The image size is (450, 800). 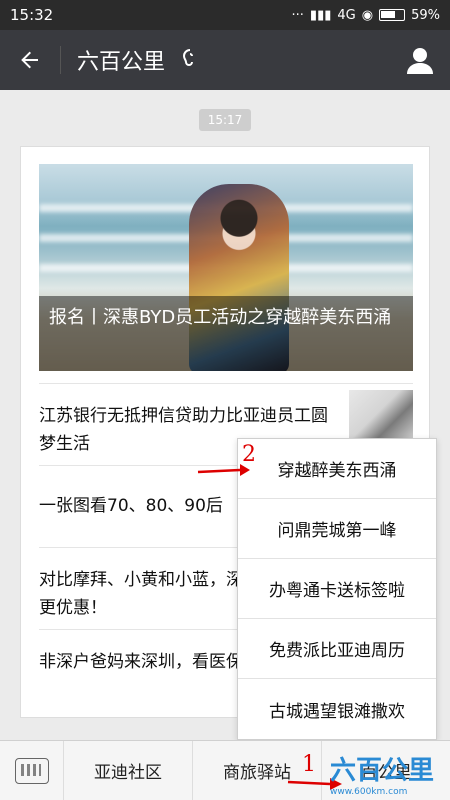 I want to click on signal-icon: ▮▮▮, so click(x=320, y=15).